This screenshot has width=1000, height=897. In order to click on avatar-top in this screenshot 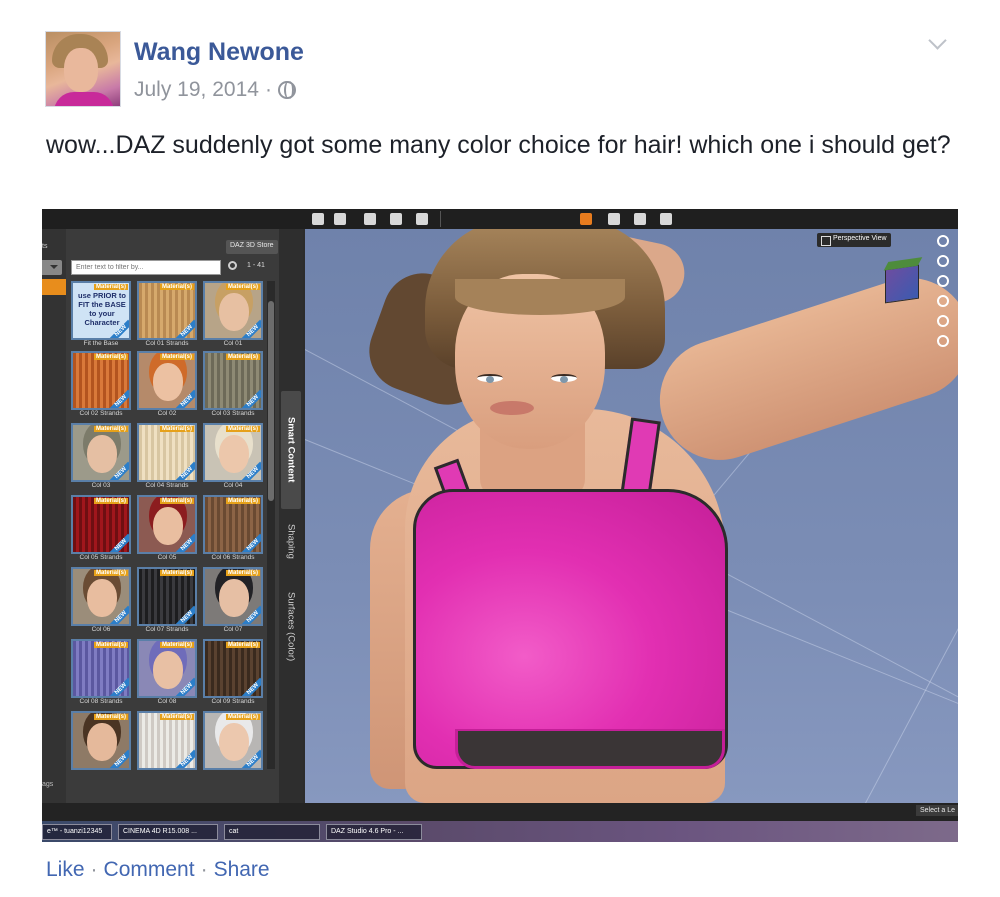, I will do `click(84, 99)`.